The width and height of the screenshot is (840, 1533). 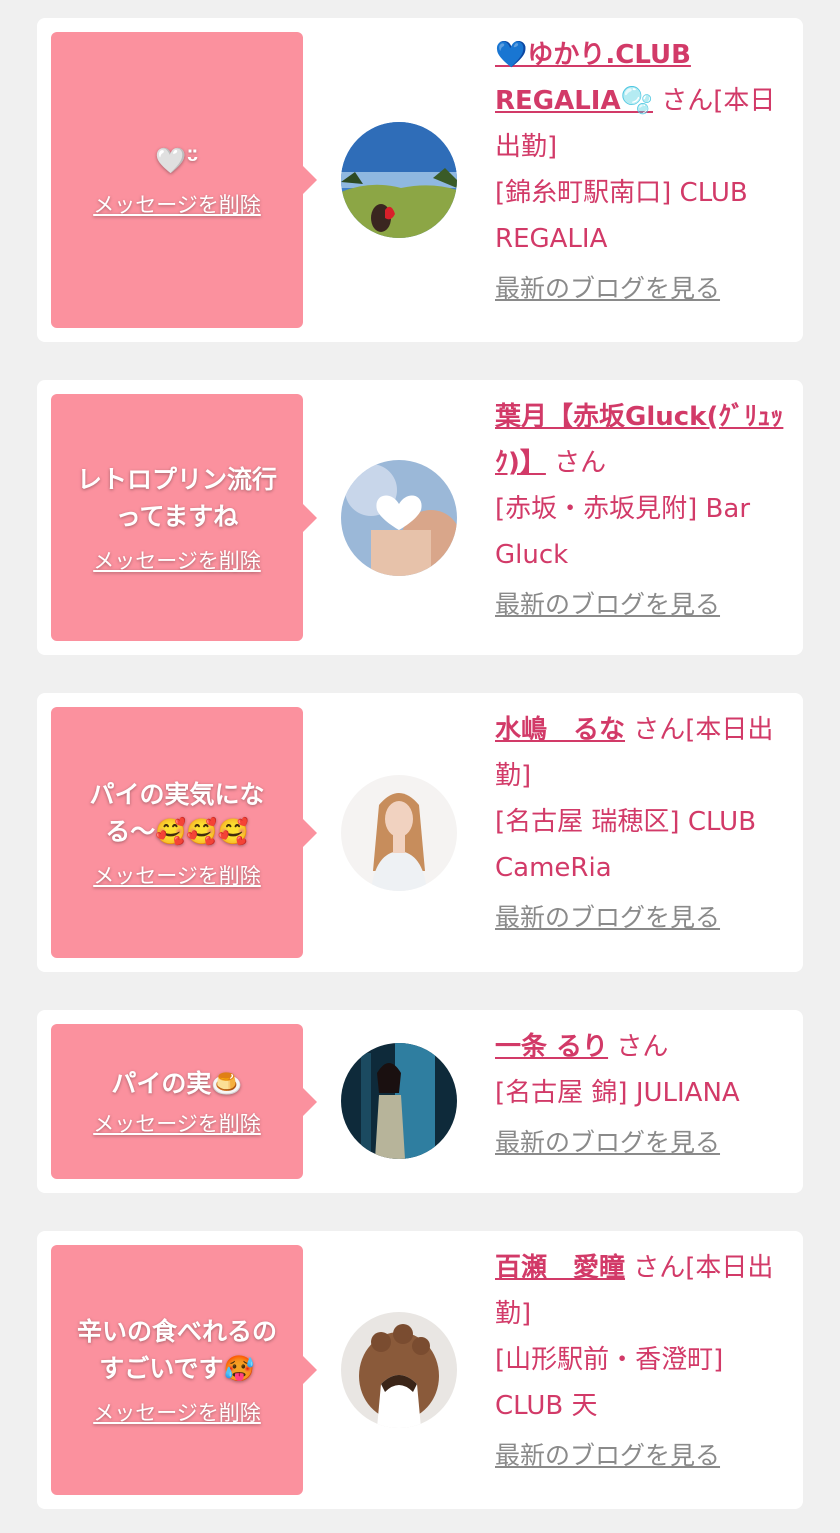 I want to click on message-text: 辛いの食べれるのすごいです🥵, so click(x=176, y=1350).